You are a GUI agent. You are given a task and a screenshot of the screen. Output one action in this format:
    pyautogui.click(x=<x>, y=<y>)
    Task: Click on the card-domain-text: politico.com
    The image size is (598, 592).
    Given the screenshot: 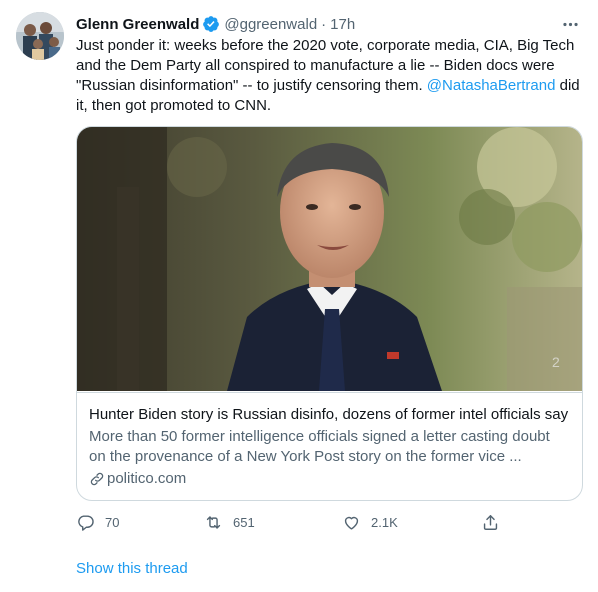 What is the action you would take?
    pyautogui.click(x=147, y=478)
    